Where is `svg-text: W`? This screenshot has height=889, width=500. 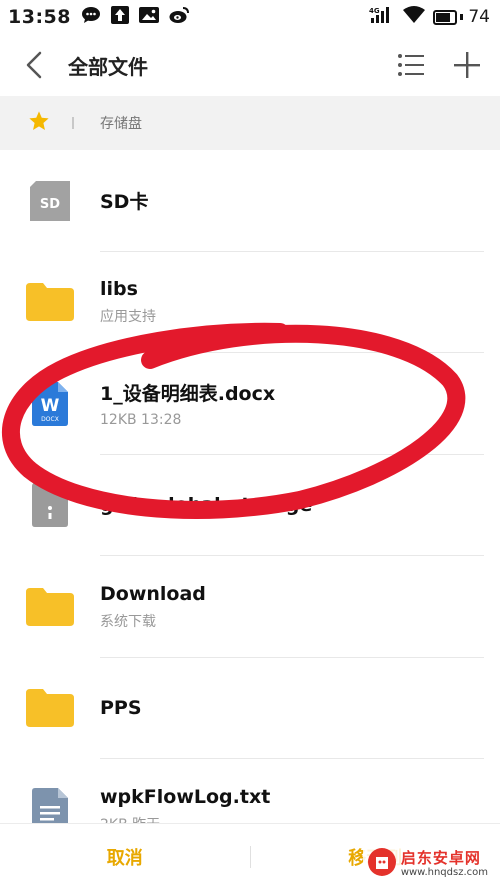
svg-text: W is located at coordinates (50, 406).